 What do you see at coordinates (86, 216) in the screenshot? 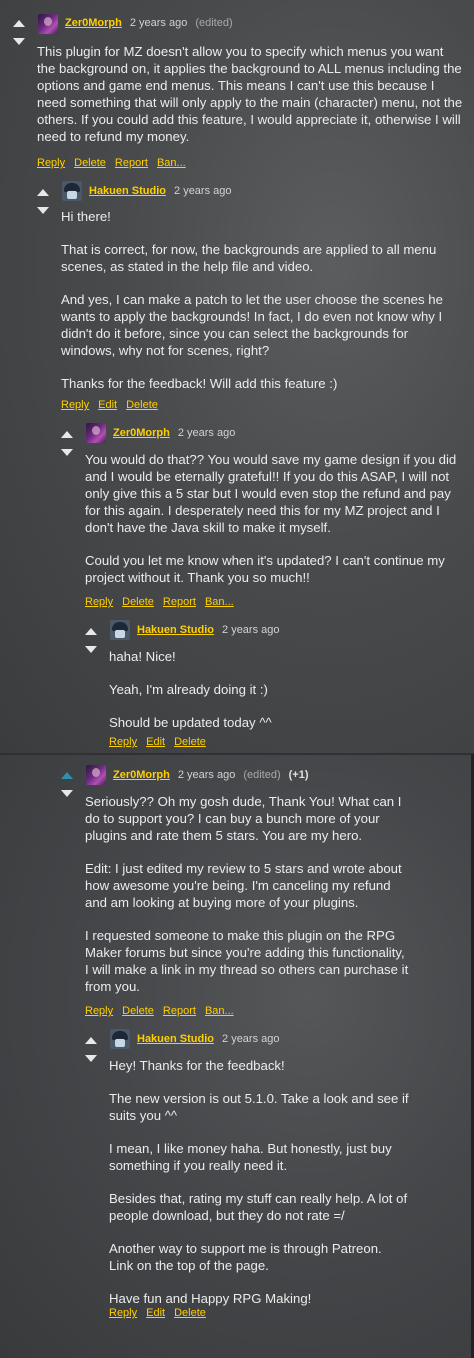
I see `comment-paragraph: Hi there!` at bounding box center [86, 216].